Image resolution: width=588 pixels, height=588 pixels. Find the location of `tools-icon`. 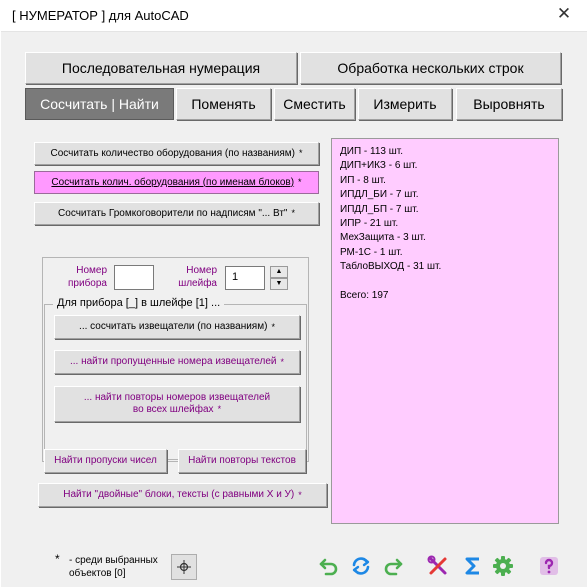

tools-icon is located at coordinates (438, 566).